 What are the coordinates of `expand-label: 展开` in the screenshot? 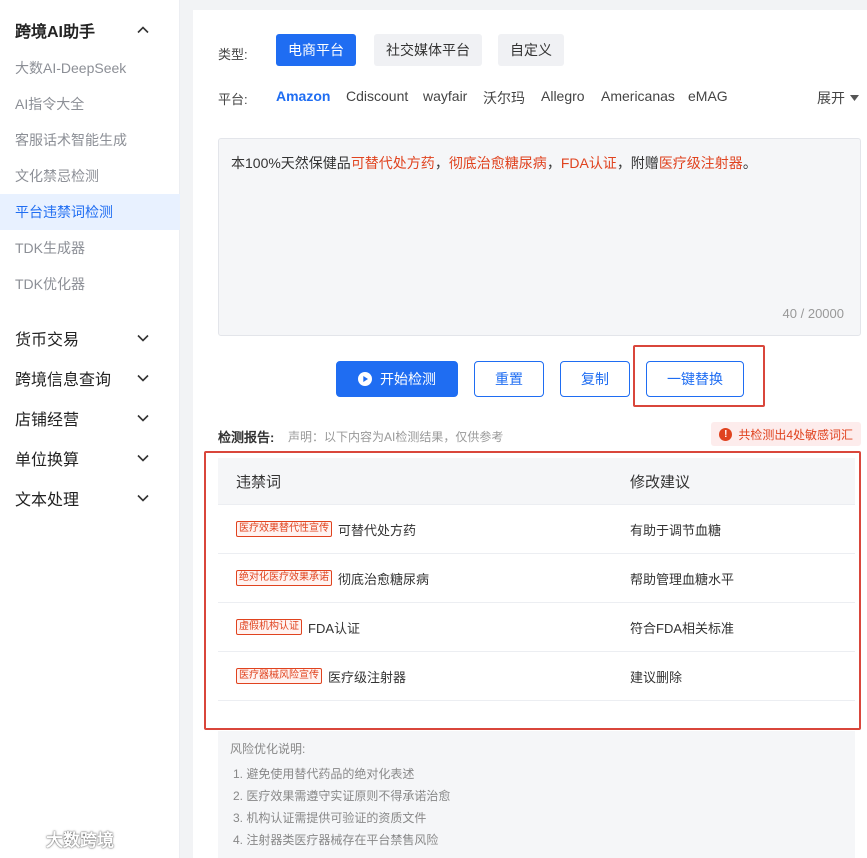 It's located at (831, 98).